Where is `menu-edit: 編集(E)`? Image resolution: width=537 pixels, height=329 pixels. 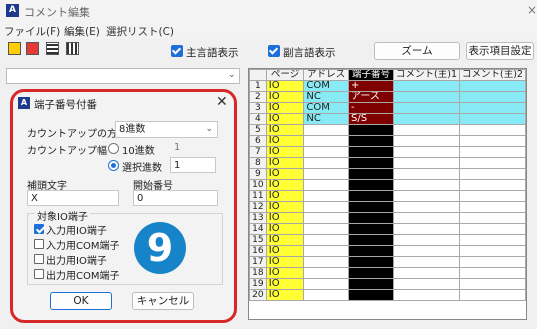 menu-edit: 編集(E) is located at coordinates (82, 31).